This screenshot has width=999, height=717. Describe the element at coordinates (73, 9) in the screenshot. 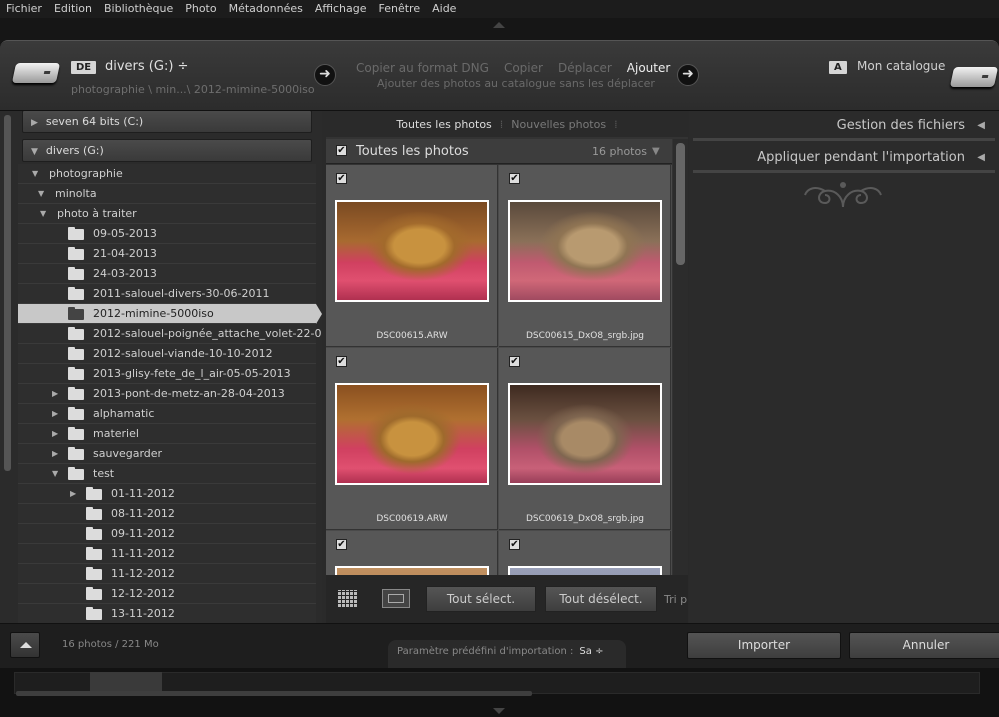

I see `menu-item: Edition` at that location.